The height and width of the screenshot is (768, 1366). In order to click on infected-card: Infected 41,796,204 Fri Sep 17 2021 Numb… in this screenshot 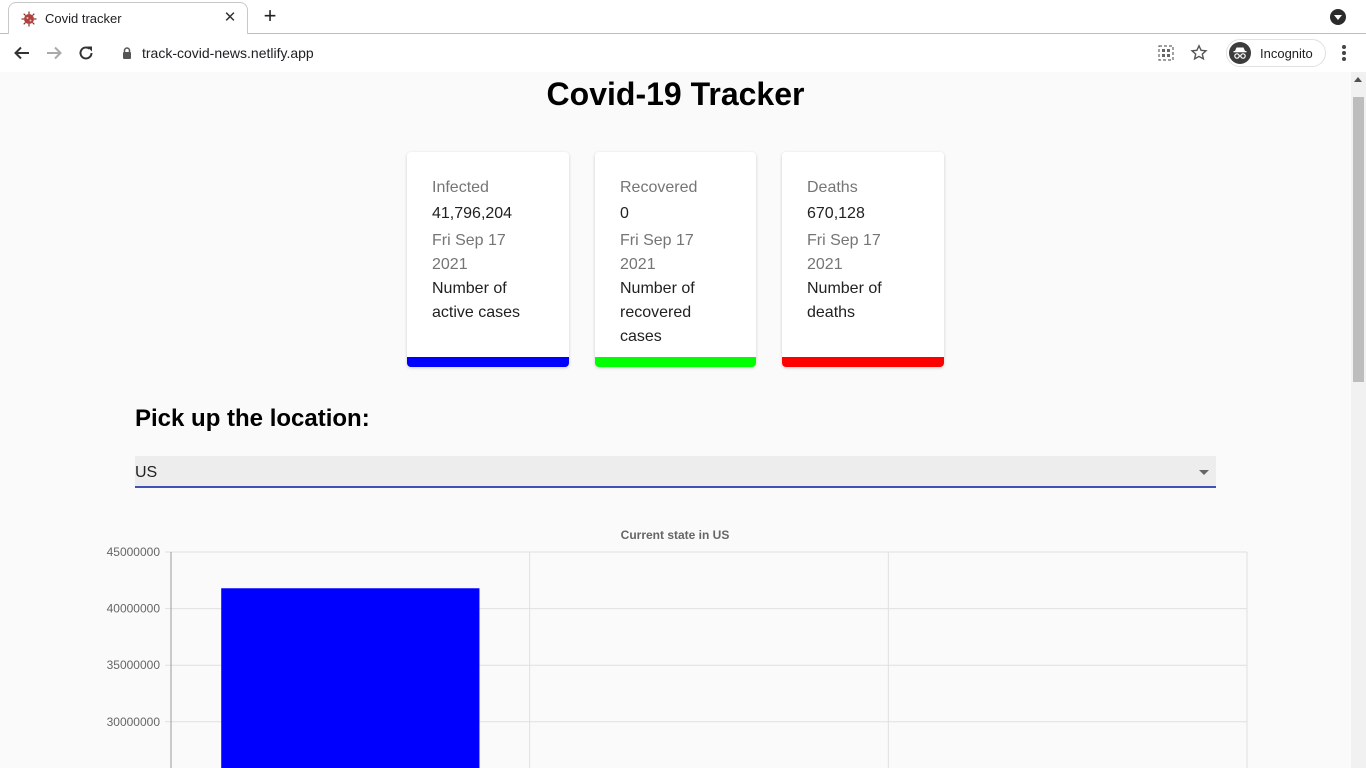, I will do `click(488, 259)`.